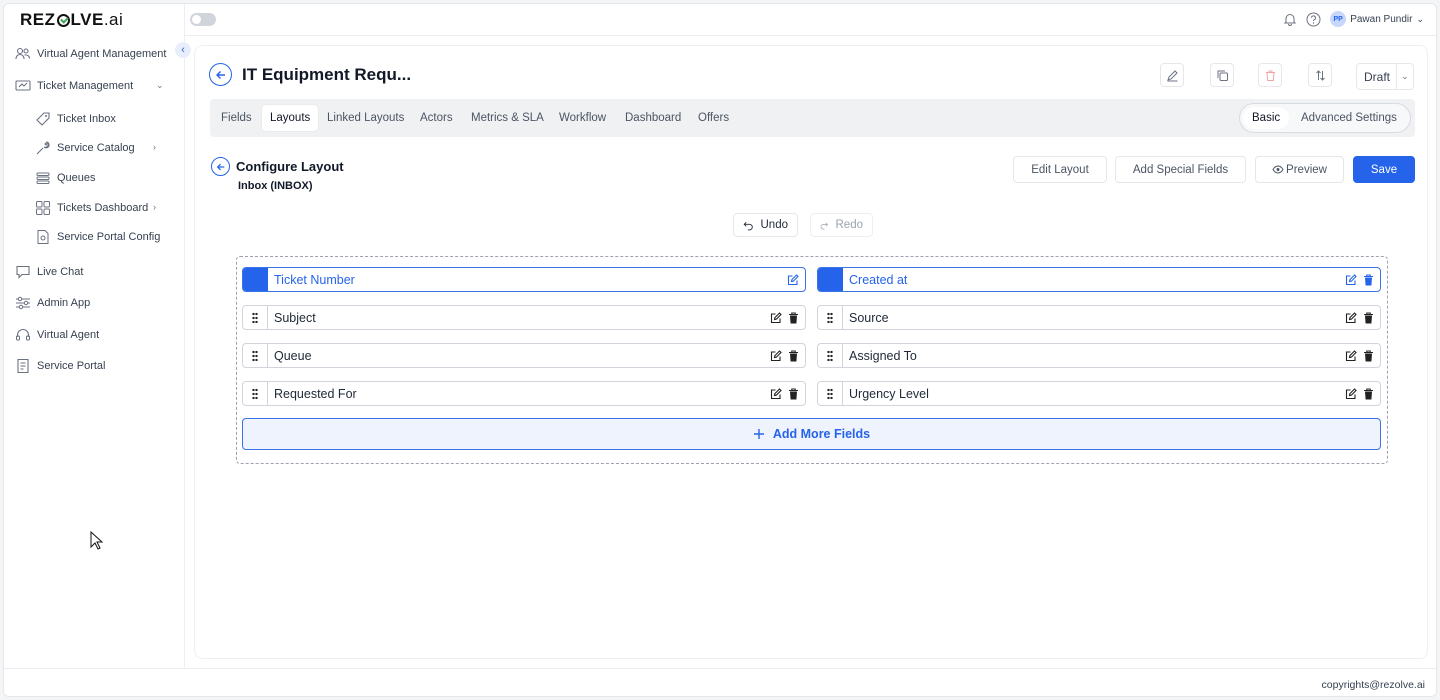 Image resolution: width=1440 pixels, height=700 pixels. What do you see at coordinates (23, 54) in the screenshot?
I see `users-gear-icon` at bounding box center [23, 54].